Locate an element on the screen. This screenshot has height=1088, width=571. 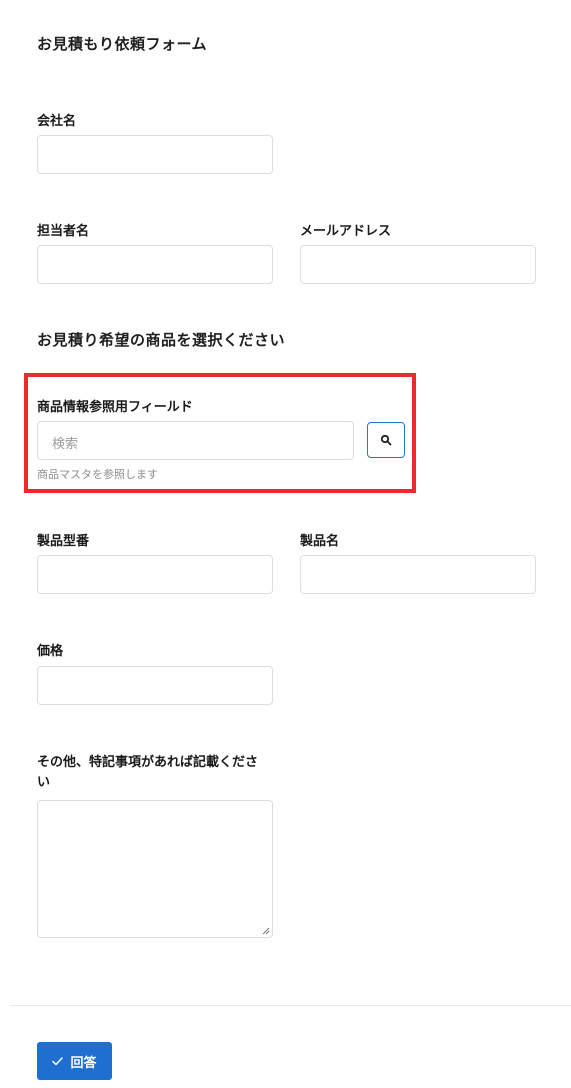
price-input is located at coordinates (155, 685).